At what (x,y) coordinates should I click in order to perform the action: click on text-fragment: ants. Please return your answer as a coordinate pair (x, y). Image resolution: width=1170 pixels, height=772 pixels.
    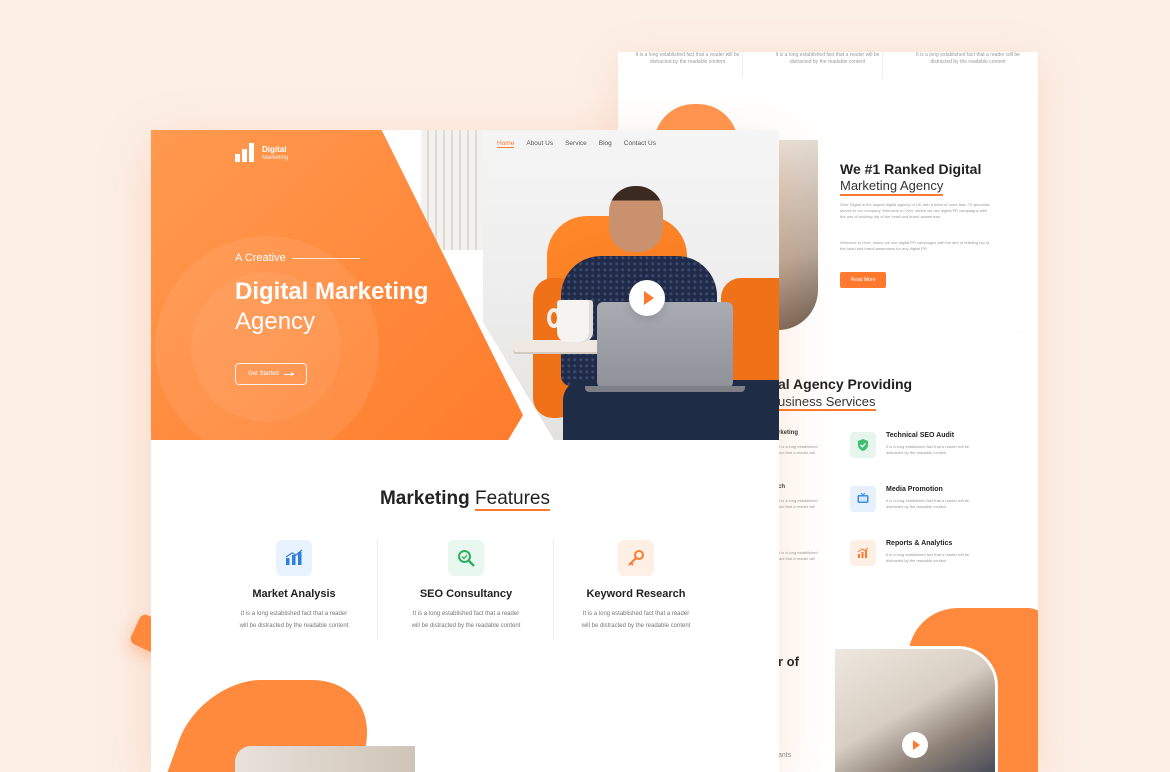
    Looking at the image, I should click on (785, 755).